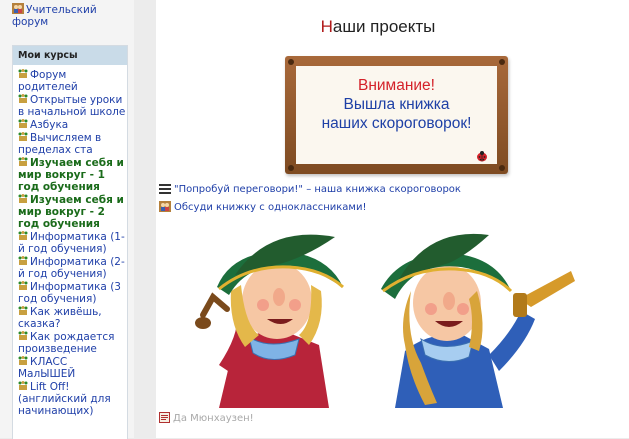 This screenshot has width=629, height=439. Describe the element at coordinates (270, 207) in the screenshot. I see `discuss-forum-label: Обсуди книжку с одноклассниками!` at that location.